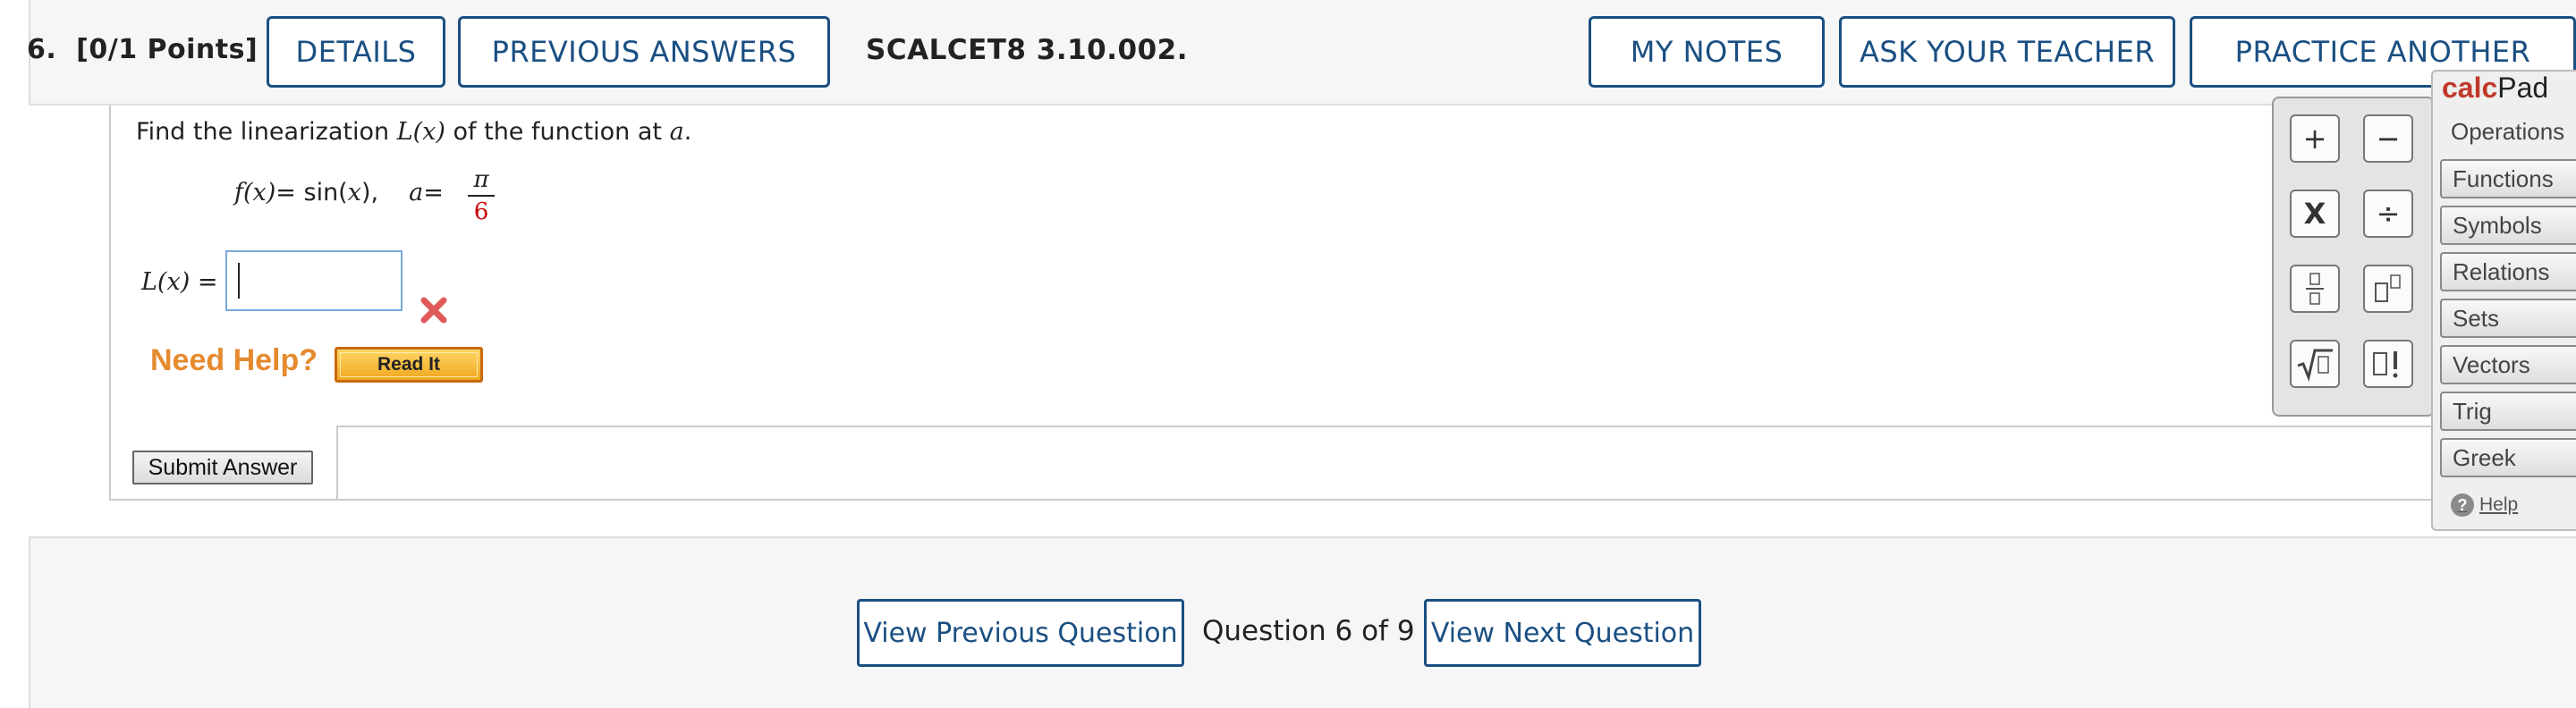 This screenshot has height=708, width=2576. Describe the element at coordinates (481, 211) in the screenshot. I see `fraction-denominator: 6` at that location.